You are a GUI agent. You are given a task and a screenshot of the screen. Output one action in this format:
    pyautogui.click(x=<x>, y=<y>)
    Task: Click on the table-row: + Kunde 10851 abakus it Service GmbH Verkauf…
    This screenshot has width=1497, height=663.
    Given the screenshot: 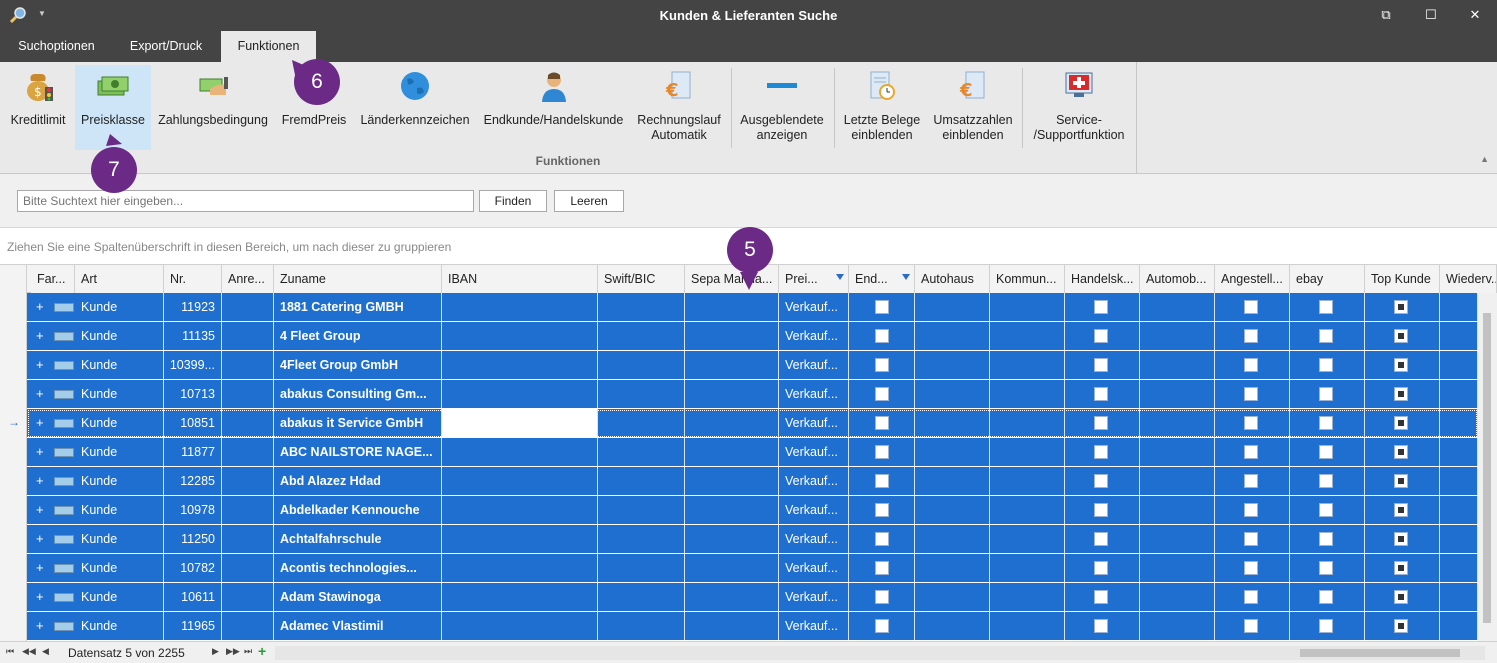 What is the action you would take?
    pyautogui.click(x=752, y=423)
    